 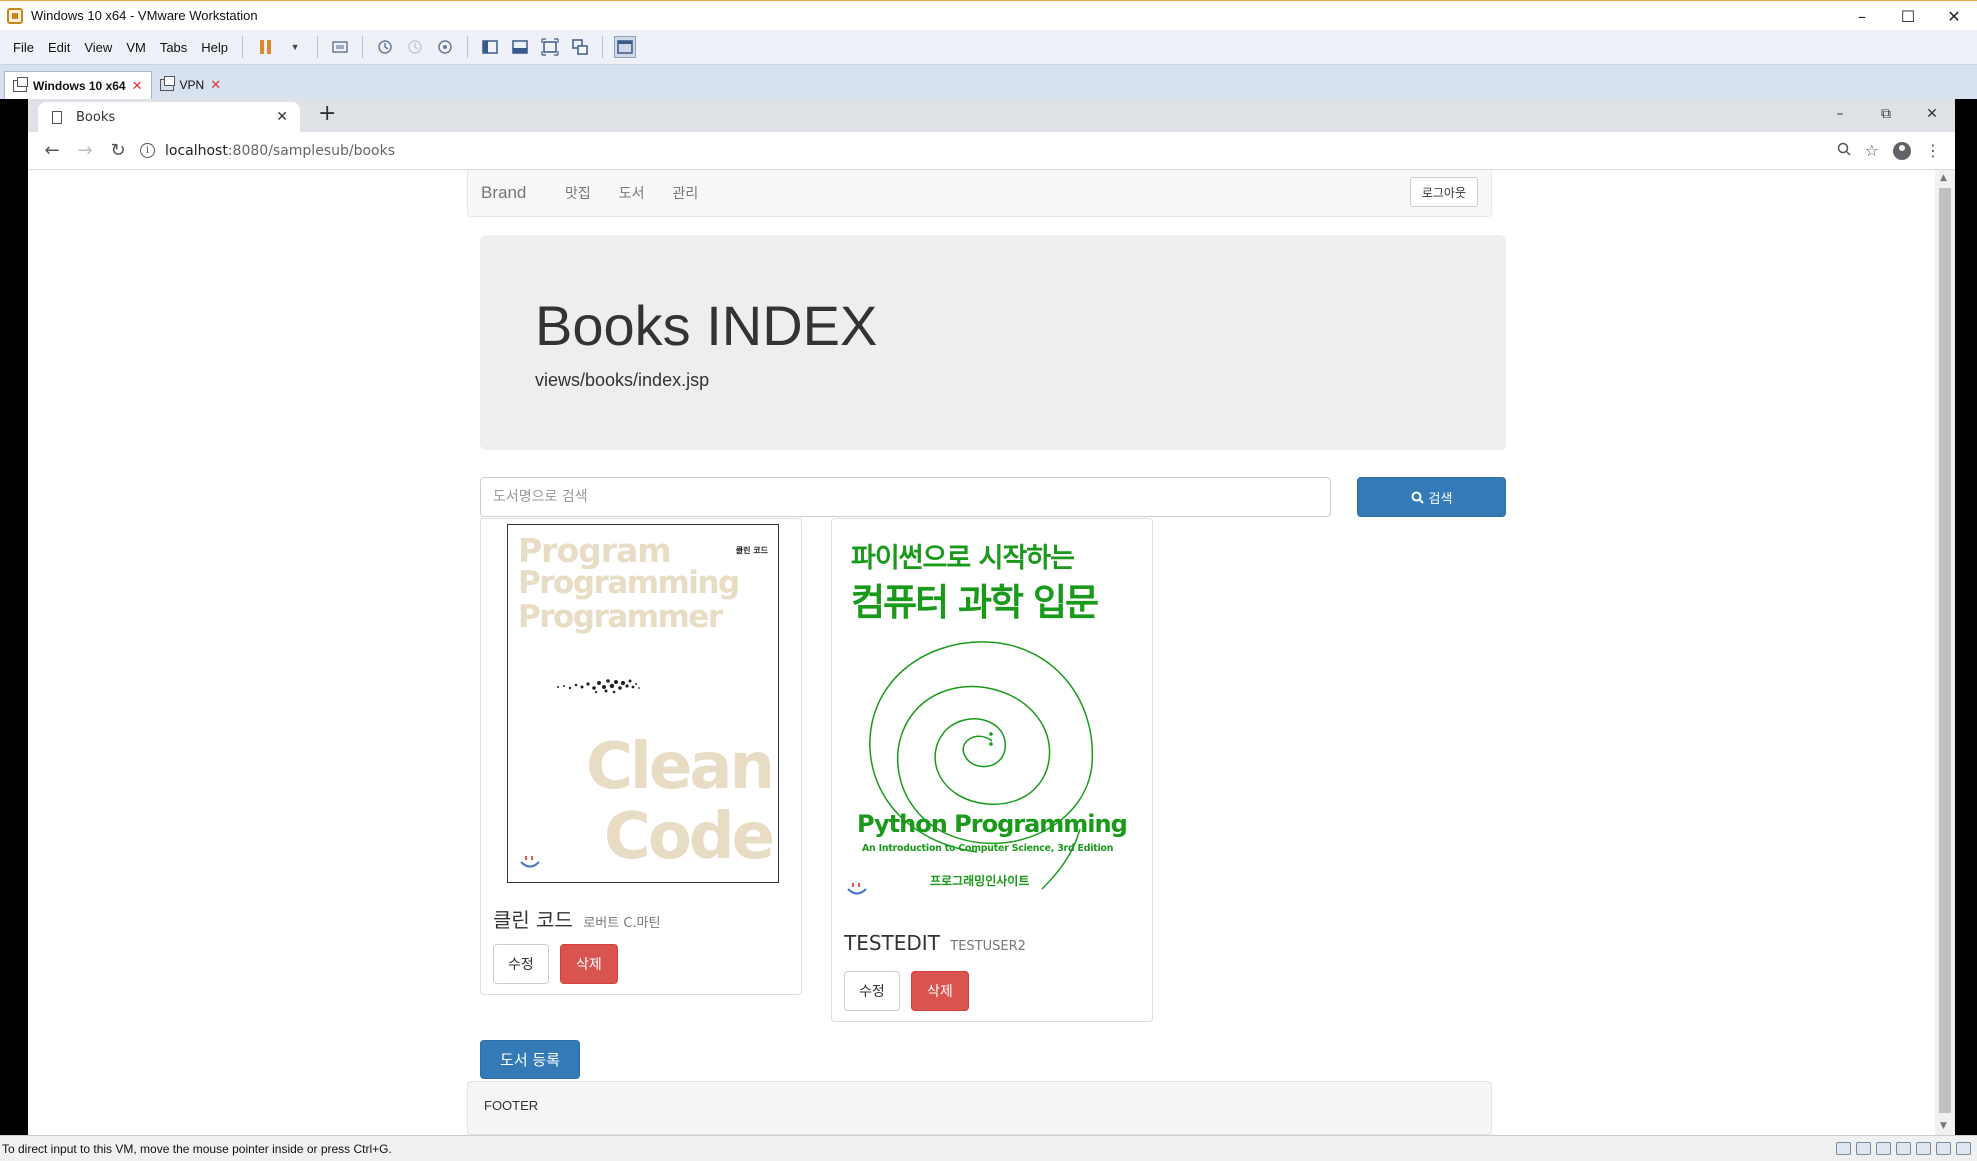 What do you see at coordinates (1843, 1148) in the screenshot?
I see `hard-disk-icon` at bounding box center [1843, 1148].